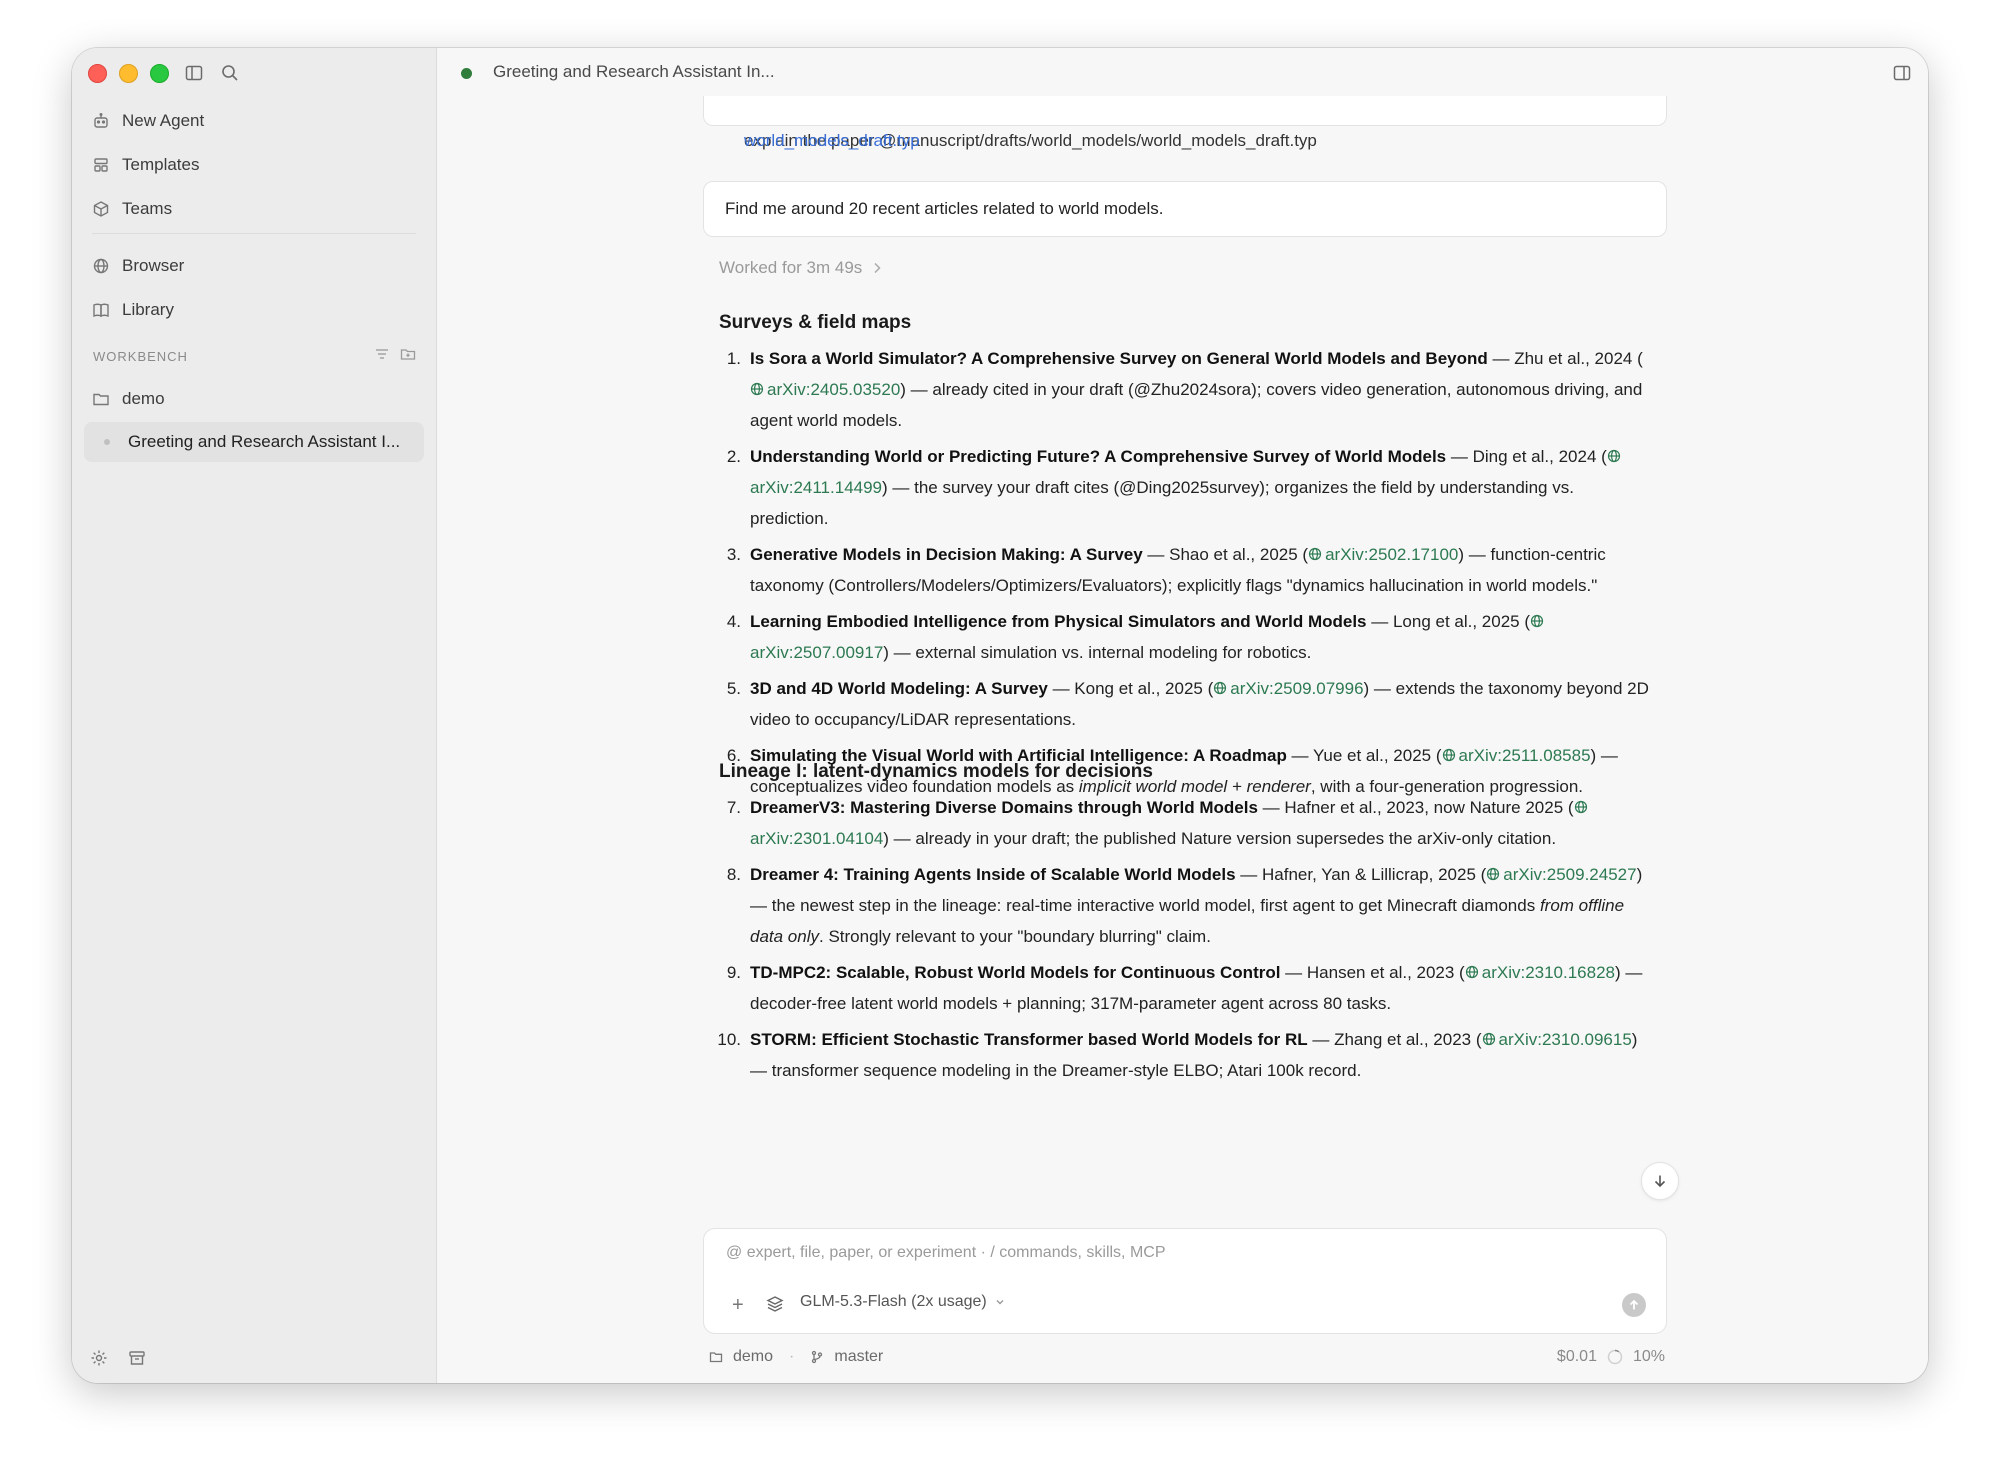 The width and height of the screenshot is (2000, 1479). What do you see at coordinates (101, 120) in the screenshot?
I see `robot-icon` at bounding box center [101, 120].